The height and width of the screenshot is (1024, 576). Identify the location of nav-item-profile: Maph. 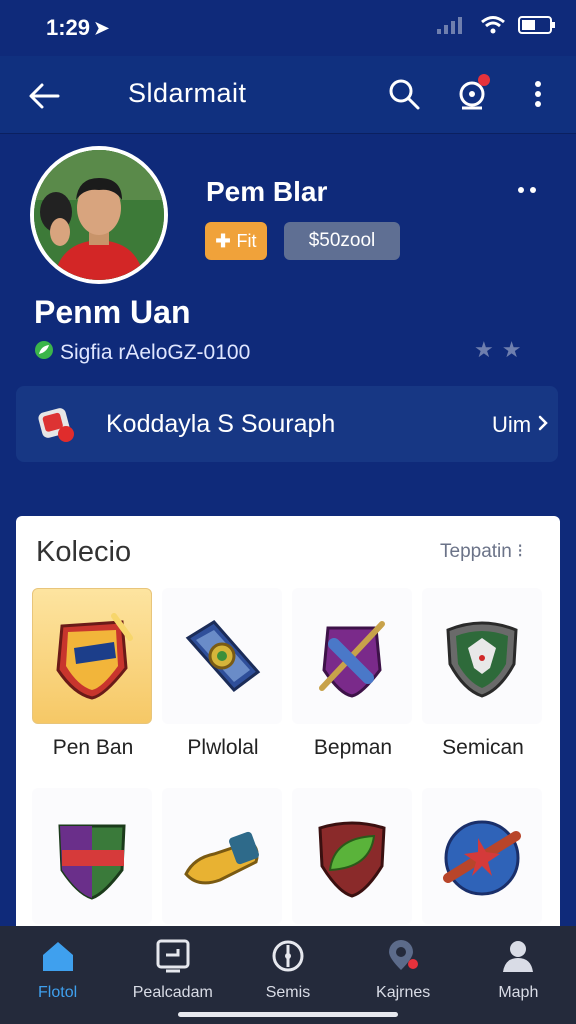
(518, 975).